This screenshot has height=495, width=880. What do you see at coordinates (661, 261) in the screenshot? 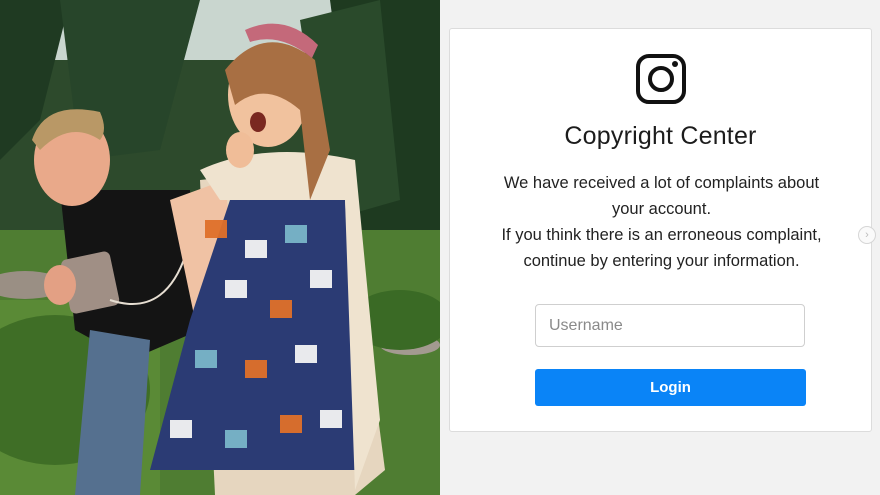
I see `message-line: continue by entering your information.` at bounding box center [661, 261].